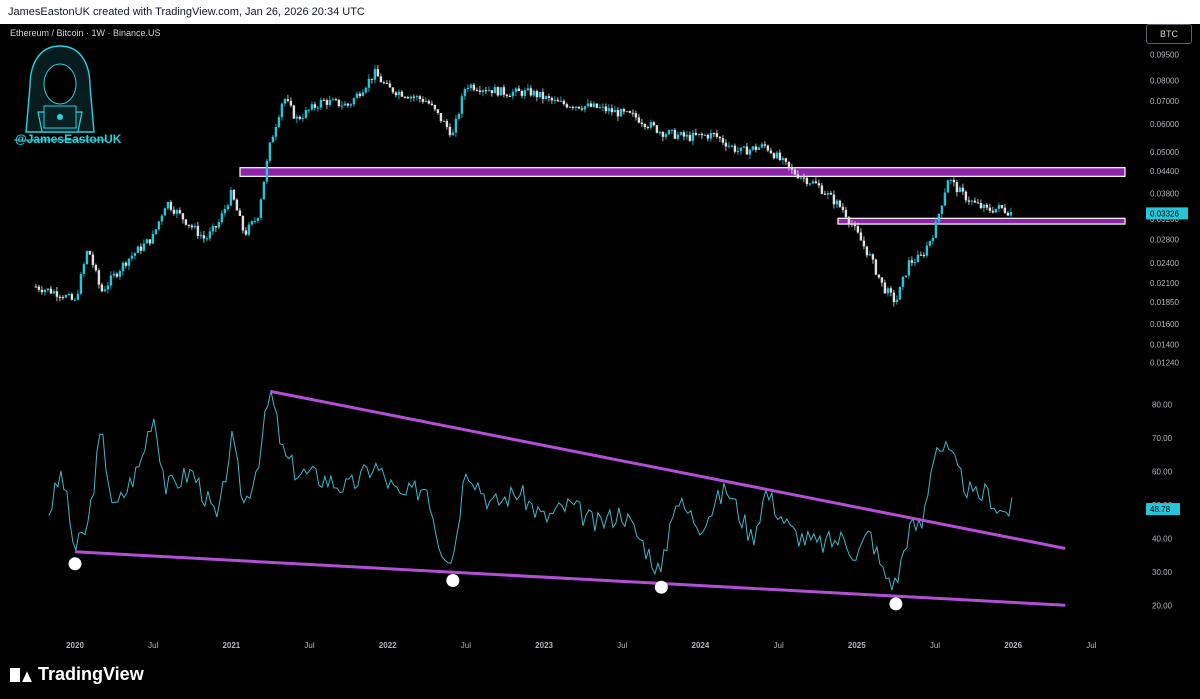 This screenshot has height=699, width=1200. Describe the element at coordinates (1164, 283) in the screenshot. I see `price-tick-label: 0.02100` at that location.